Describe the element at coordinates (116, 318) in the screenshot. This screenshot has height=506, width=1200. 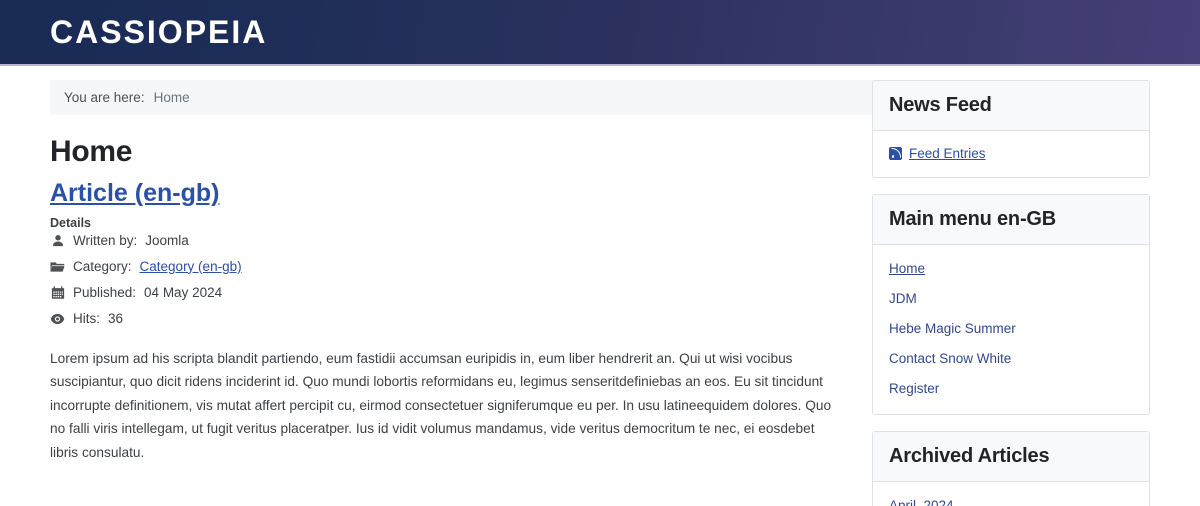
I see `detail-hits-value: 36` at that location.